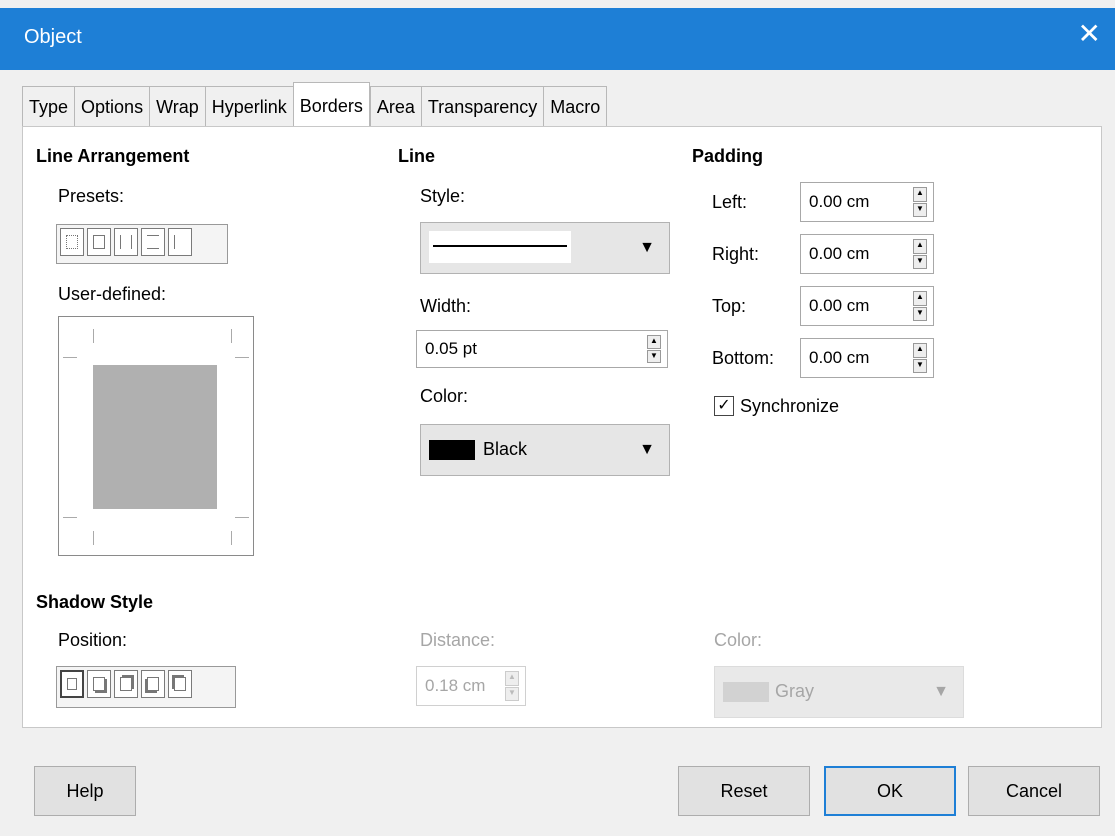 The height and width of the screenshot is (836, 1115). What do you see at coordinates (417, 156) in the screenshot?
I see `line-heading: Line` at bounding box center [417, 156].